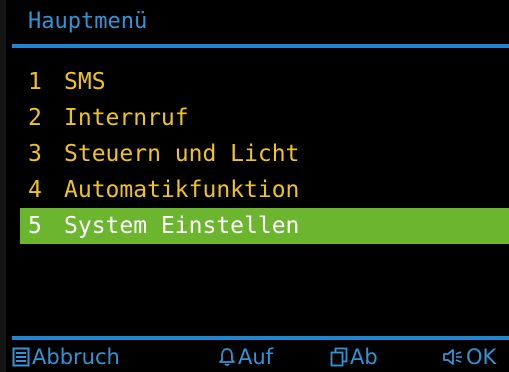 This screenshot has height=372, width=509. I want to click on menu-item-automatikfunktion: 4 Automatikfunktion, so click(264, 190).